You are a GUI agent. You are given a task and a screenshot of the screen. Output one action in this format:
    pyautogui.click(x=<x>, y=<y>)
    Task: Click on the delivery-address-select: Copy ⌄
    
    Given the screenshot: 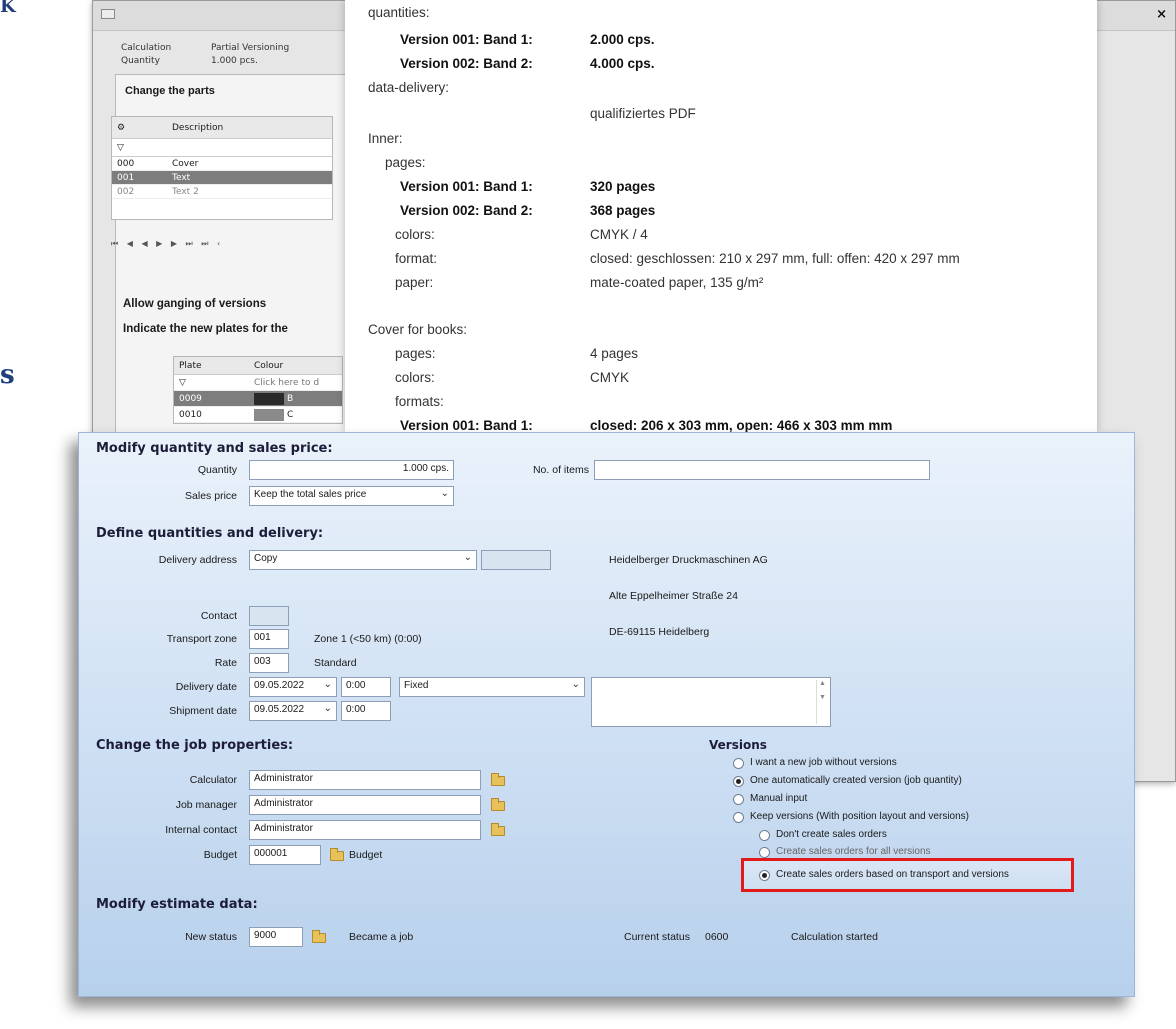 What is the action you would take?
    pyautogui.click(x=363, y=560)
    